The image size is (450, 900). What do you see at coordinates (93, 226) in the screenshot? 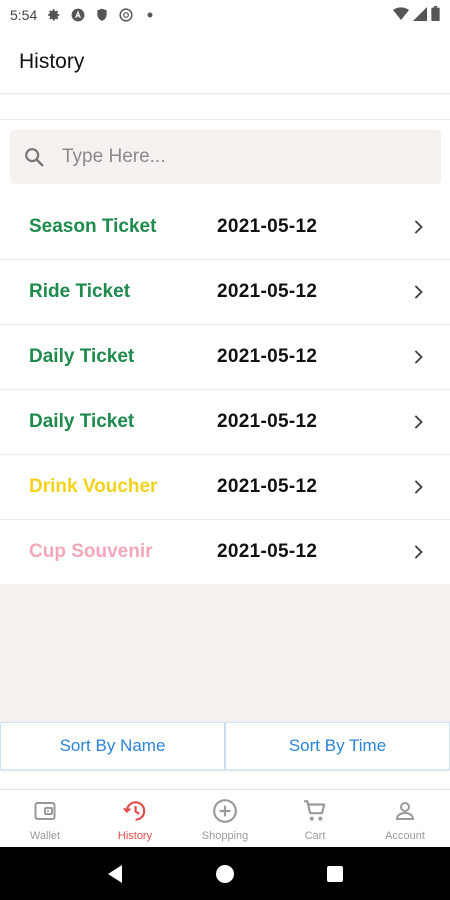
I see `history-item-name: Season Ticket` at bounding box center [93, 226].